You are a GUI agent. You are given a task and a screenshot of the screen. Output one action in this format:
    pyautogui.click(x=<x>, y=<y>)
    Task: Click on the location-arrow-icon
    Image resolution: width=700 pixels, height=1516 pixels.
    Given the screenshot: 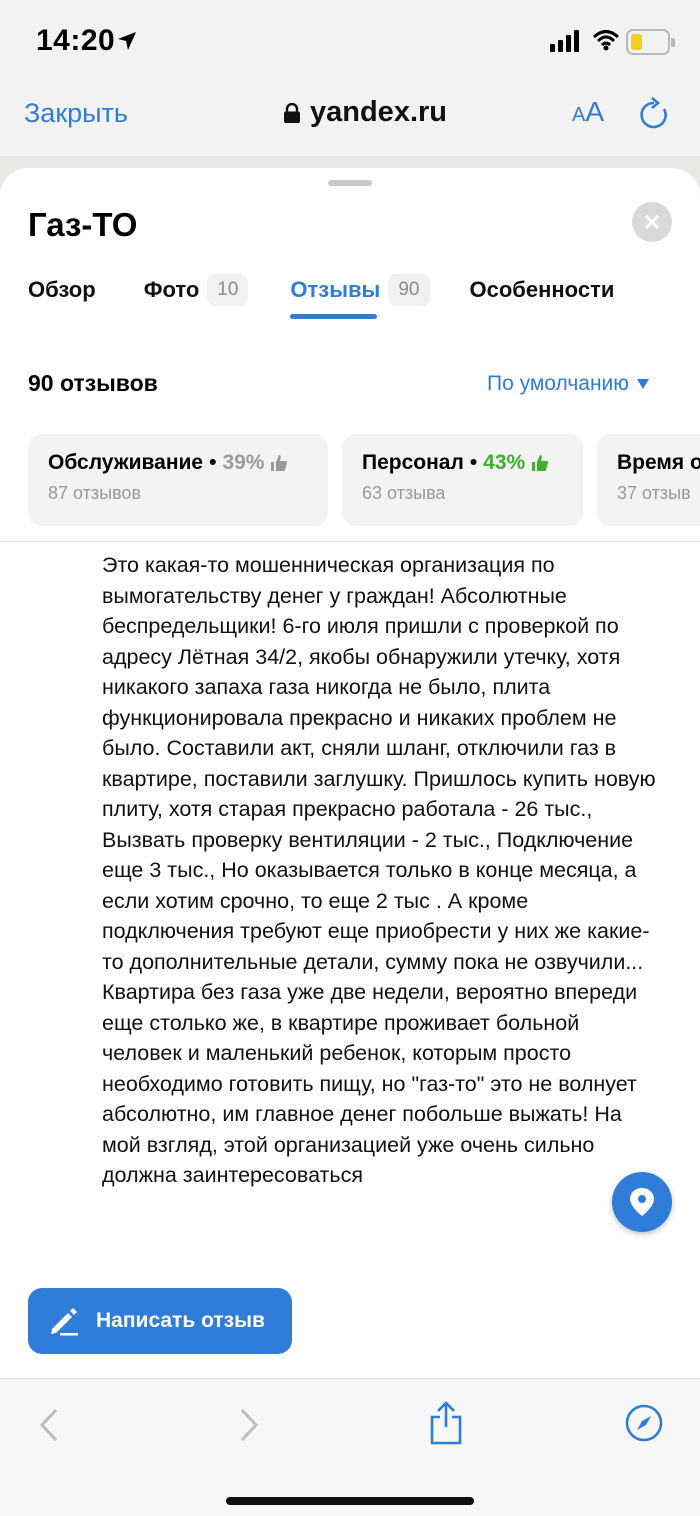 What is the action you would take?
    pyautogui.click(x=127, y=41)
    